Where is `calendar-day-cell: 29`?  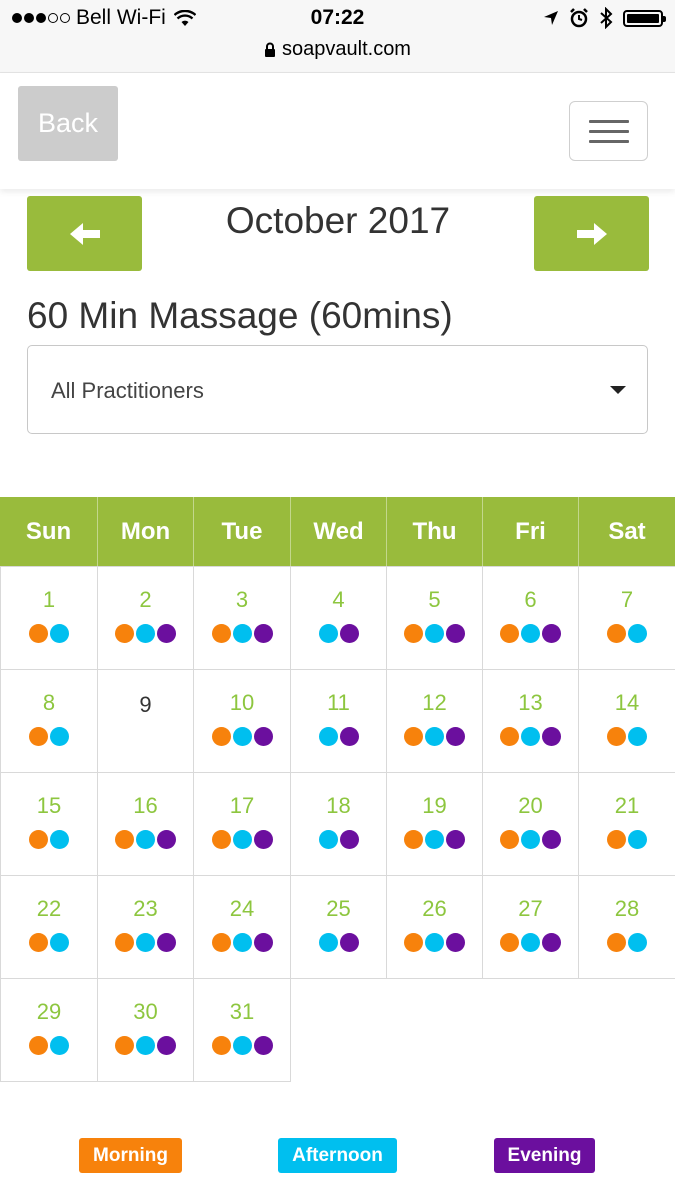
calendar-day-cell: 29 is located at coordinates (49, 1030).